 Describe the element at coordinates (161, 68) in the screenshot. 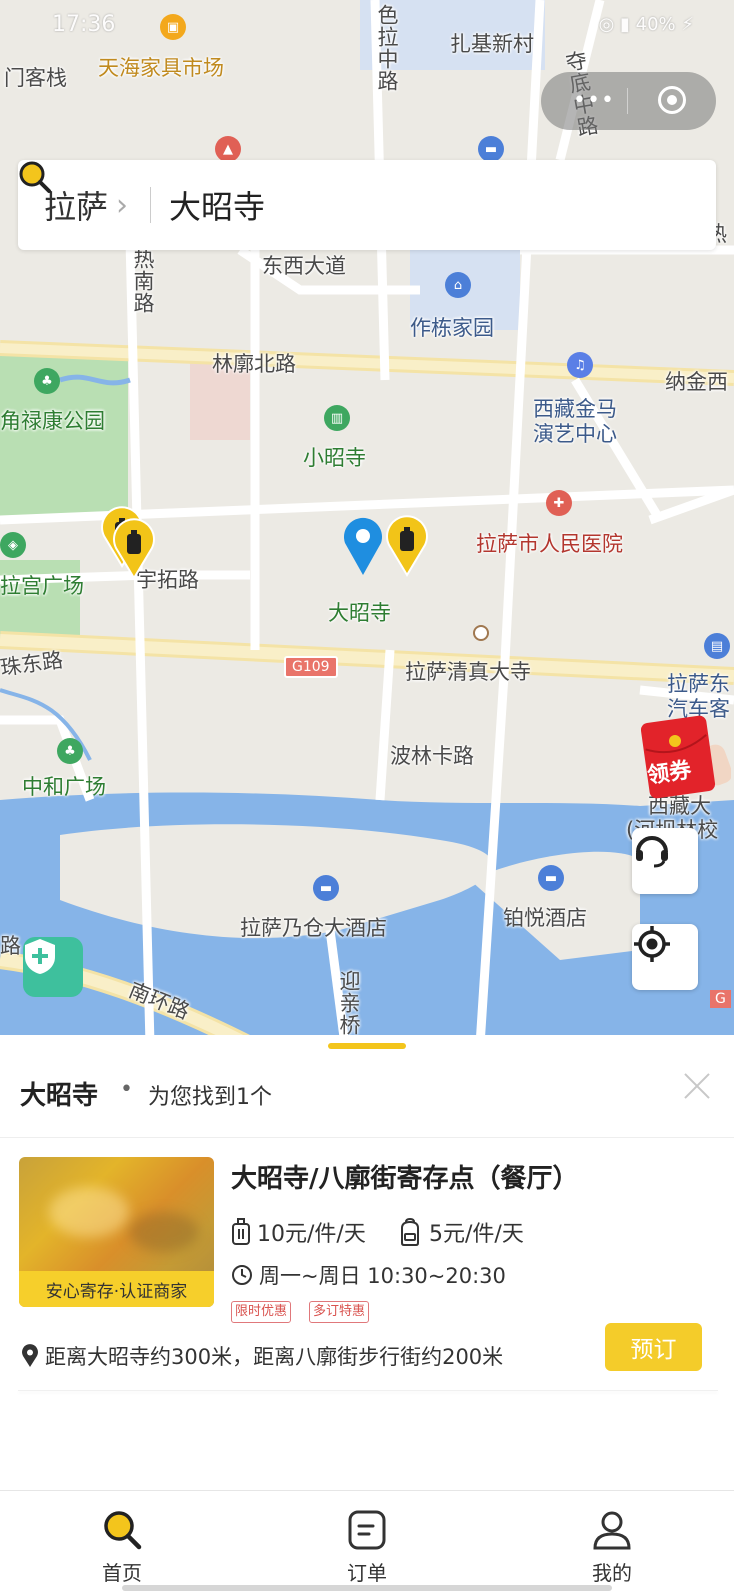

I see `map-label: 天海家具市场` at that location.